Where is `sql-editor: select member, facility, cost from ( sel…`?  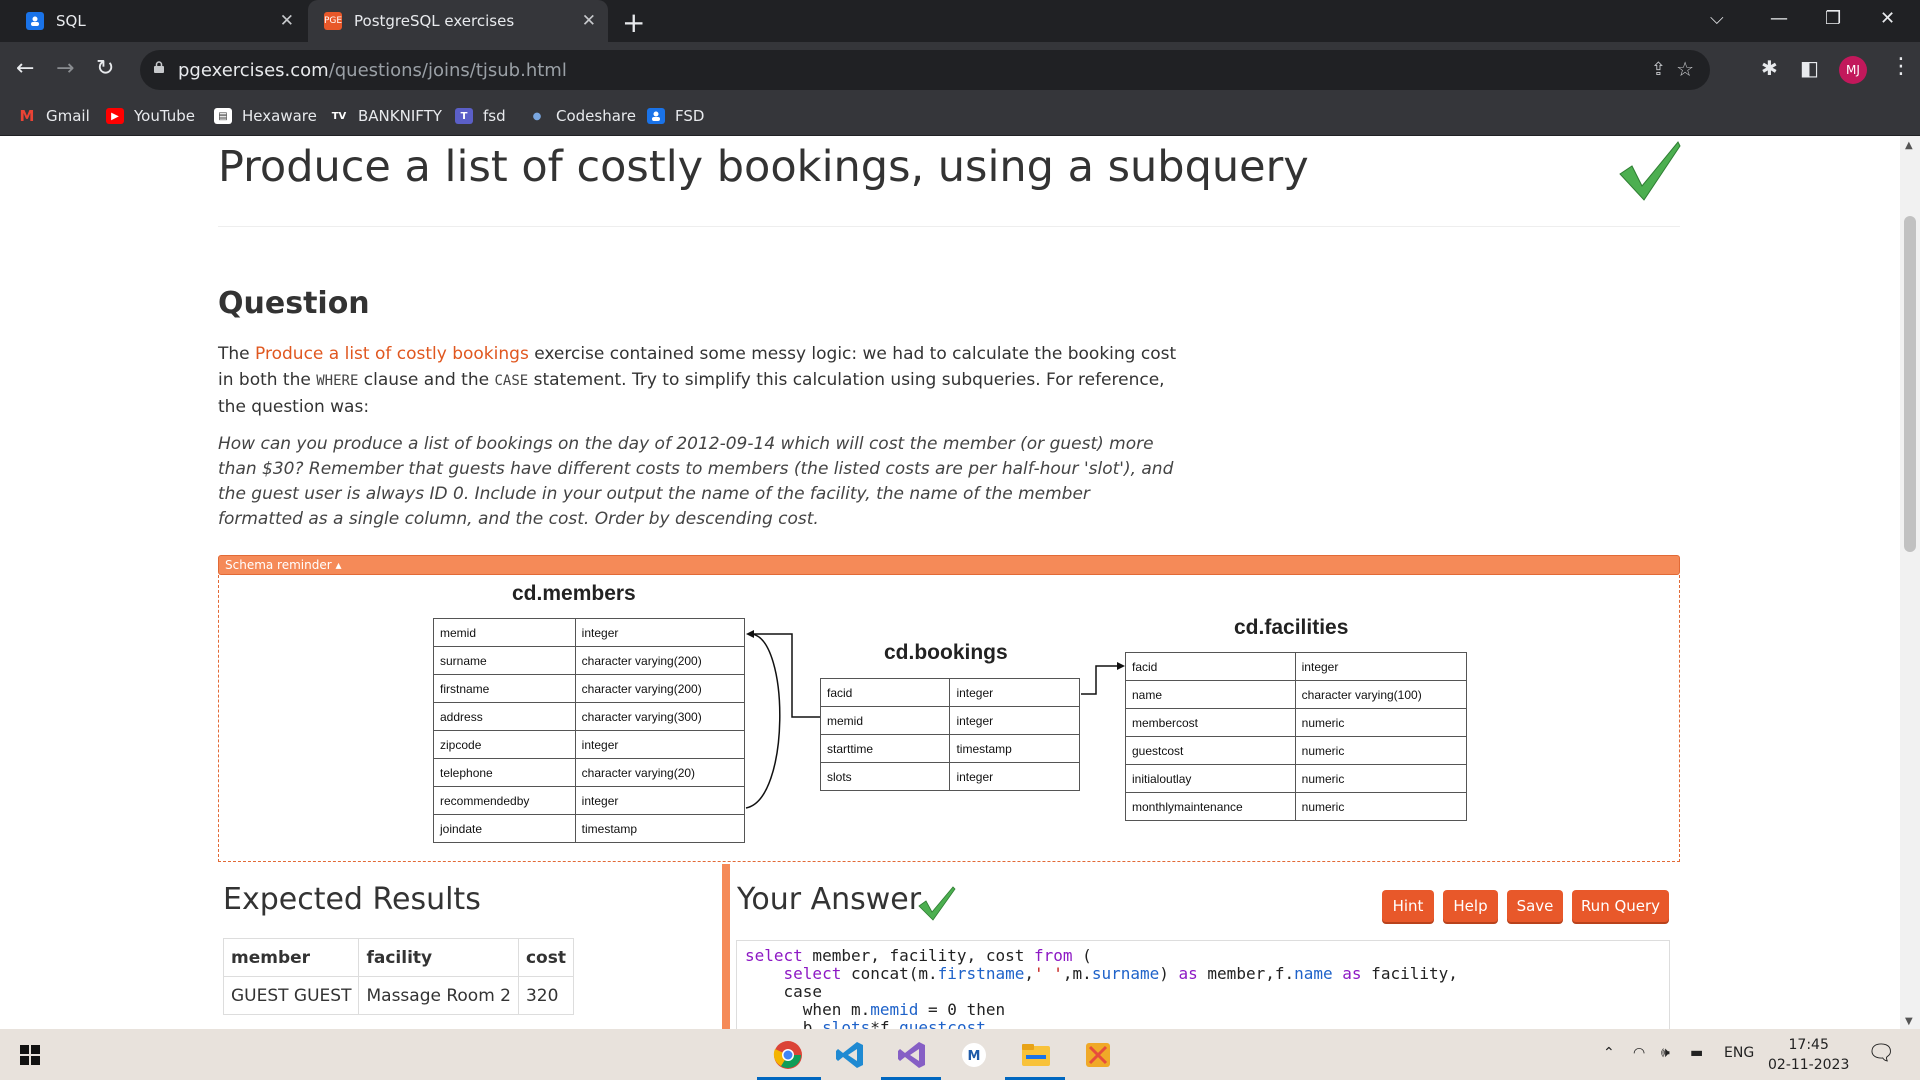 sql-editor: select member, facility, cost from ( sel… is located at coordinates (1203, 990).